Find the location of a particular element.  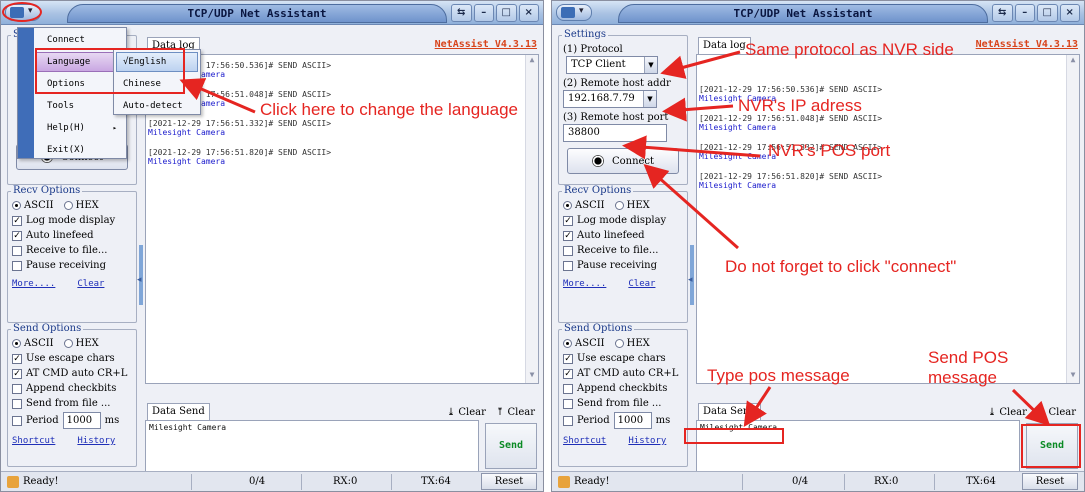

menu-item-connect: Connect is located at coordinates (79, 40).